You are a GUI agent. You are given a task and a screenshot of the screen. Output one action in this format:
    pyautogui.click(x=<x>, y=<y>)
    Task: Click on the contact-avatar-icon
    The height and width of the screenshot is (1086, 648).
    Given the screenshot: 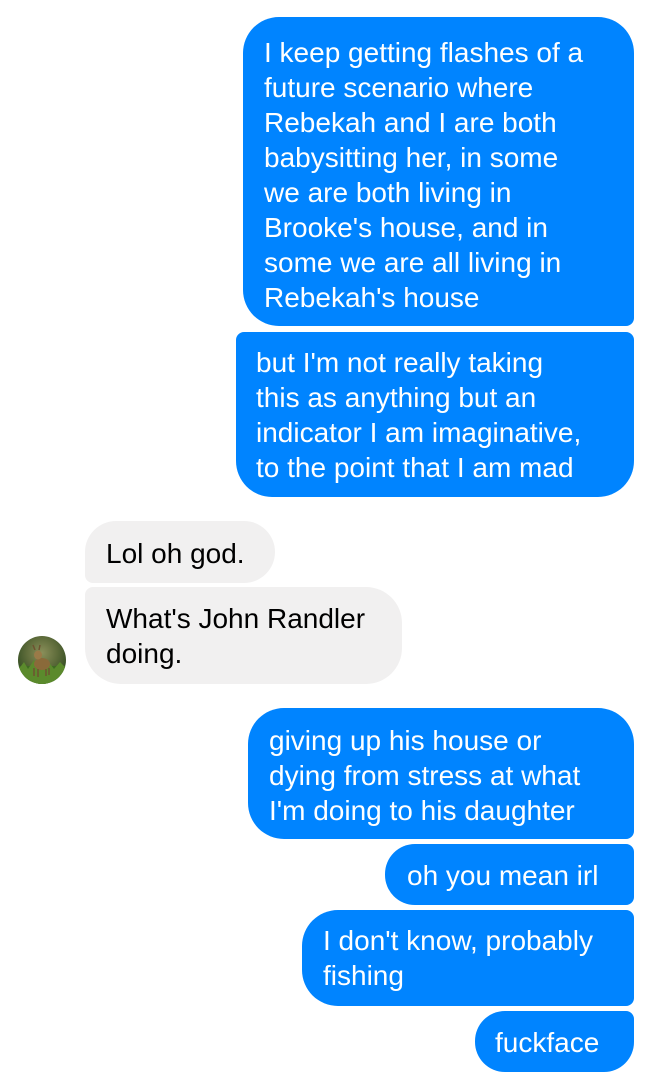 What is the action you would take?
    pyautogui.click(x=42, y=660)
    